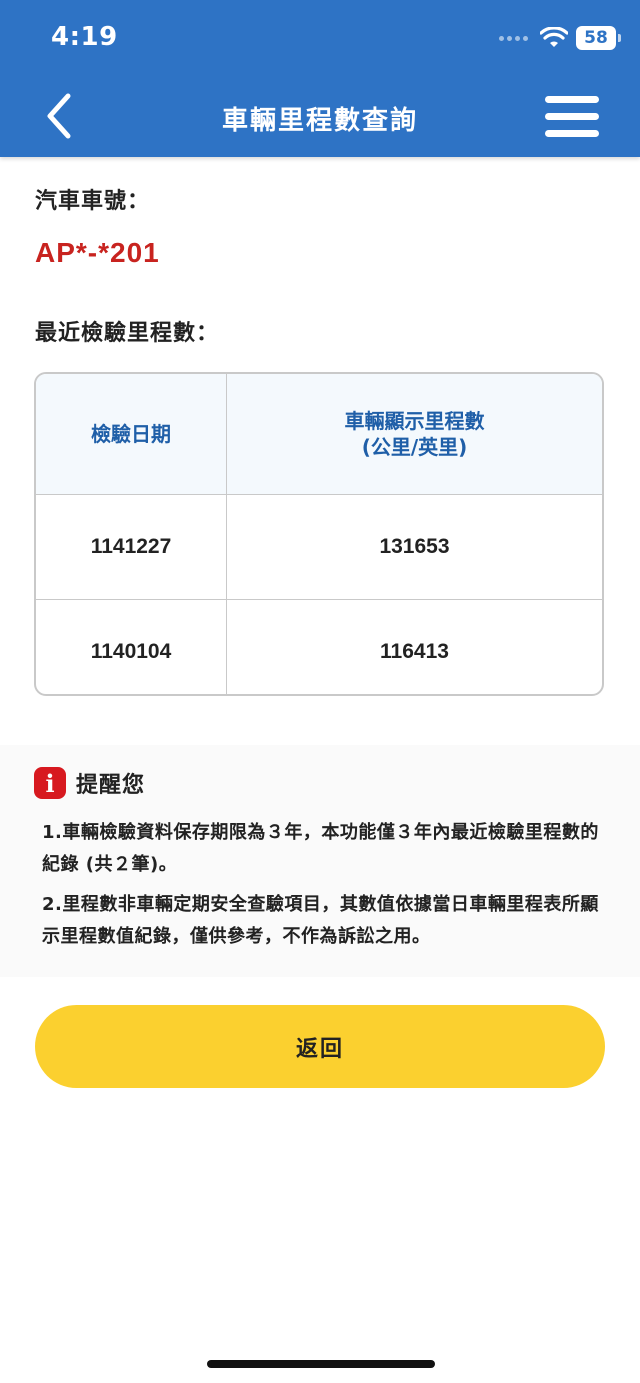  What do you see at coordinates (321, 1364) in the screenshot?
I see `home-indicator` at bounding box center [321, 1364].